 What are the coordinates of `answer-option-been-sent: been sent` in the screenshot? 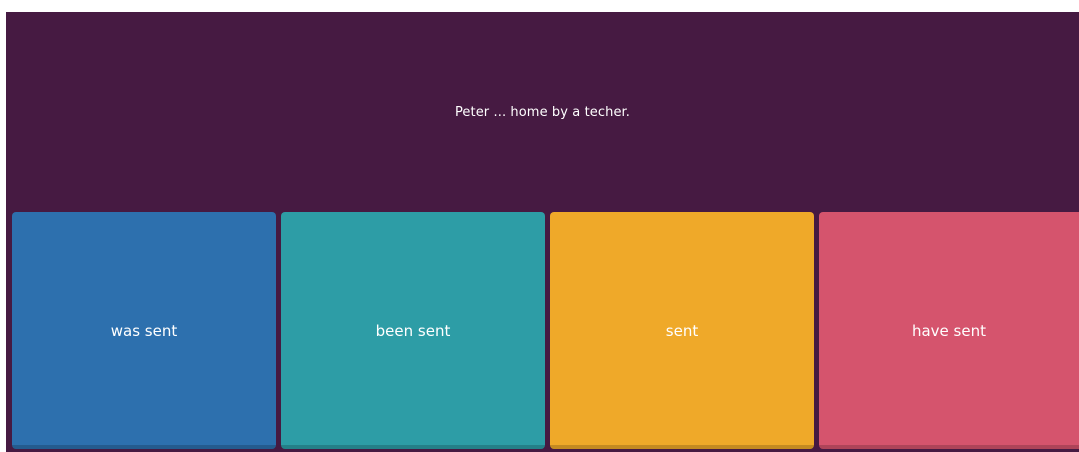 It's located at (413, 330).